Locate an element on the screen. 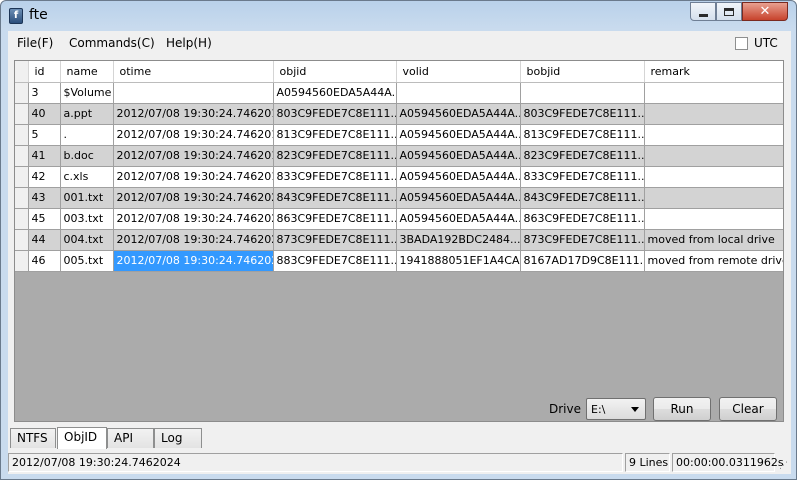 This screenshot has height=480, width=797. column-header-volid: volid is located at coordinates (458, 72).